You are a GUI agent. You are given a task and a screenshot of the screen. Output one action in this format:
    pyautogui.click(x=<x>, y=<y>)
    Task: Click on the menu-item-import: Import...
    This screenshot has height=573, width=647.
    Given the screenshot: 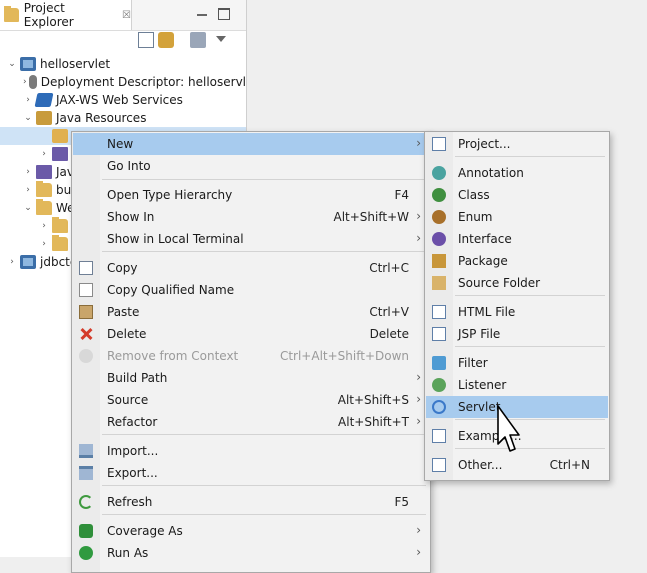 What is the action you would take?
    pyautogui.click(x=251, y=451)
    